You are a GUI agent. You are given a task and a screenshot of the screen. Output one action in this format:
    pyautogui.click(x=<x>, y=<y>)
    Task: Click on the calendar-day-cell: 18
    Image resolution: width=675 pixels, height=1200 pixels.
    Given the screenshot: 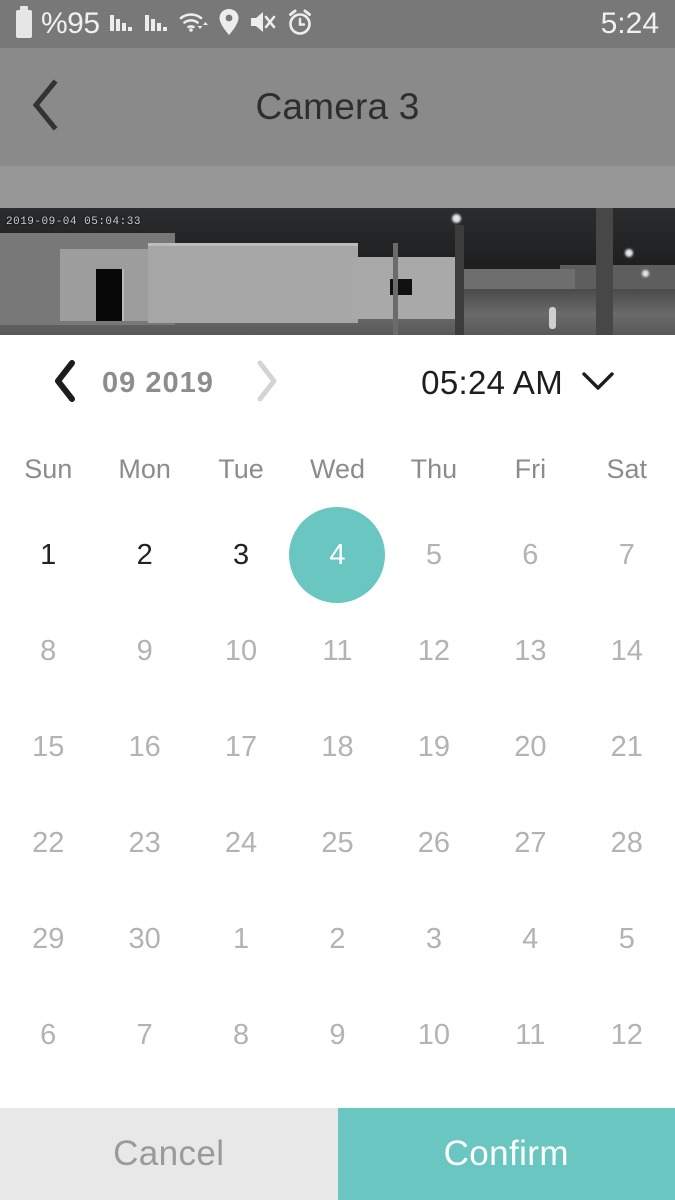 What is the action you would take?
    pyautogui.click(x=337, y=747)
    